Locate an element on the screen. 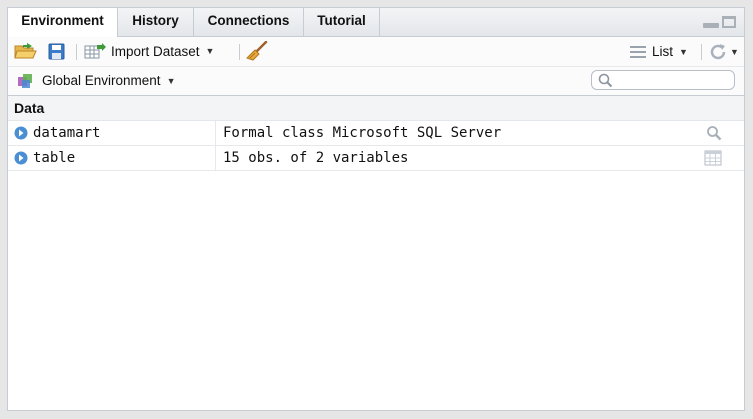 The image size is (753, 419). minimize-button is located at coordinates (711, 25).